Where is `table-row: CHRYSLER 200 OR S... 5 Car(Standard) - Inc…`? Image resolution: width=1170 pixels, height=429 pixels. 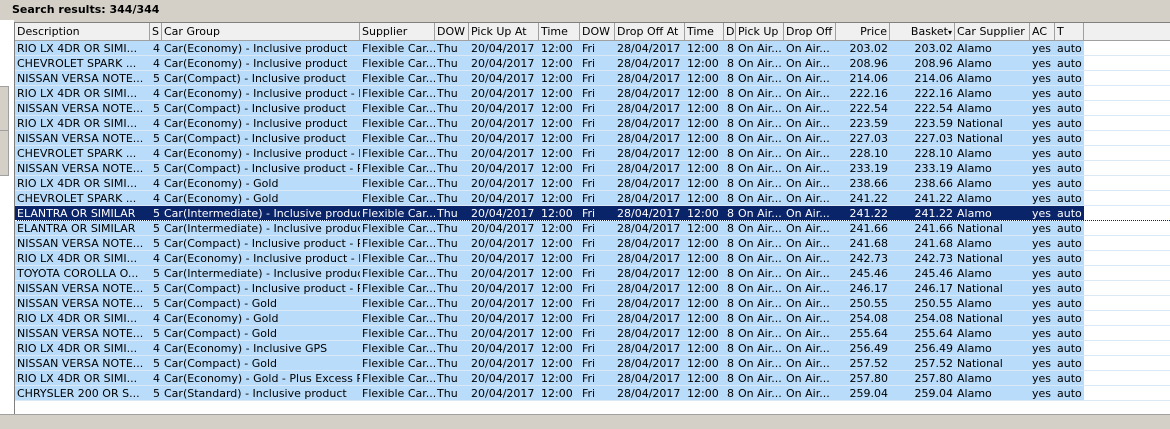
table-row: CHRYSLER 200 OR S... 5 Car(Standard) - Inc… is located at coordinates (592, 393).